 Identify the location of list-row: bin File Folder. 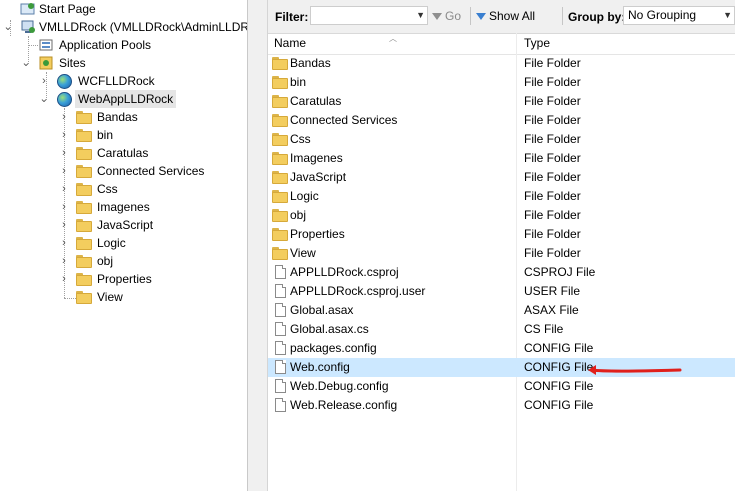
(501, 82).